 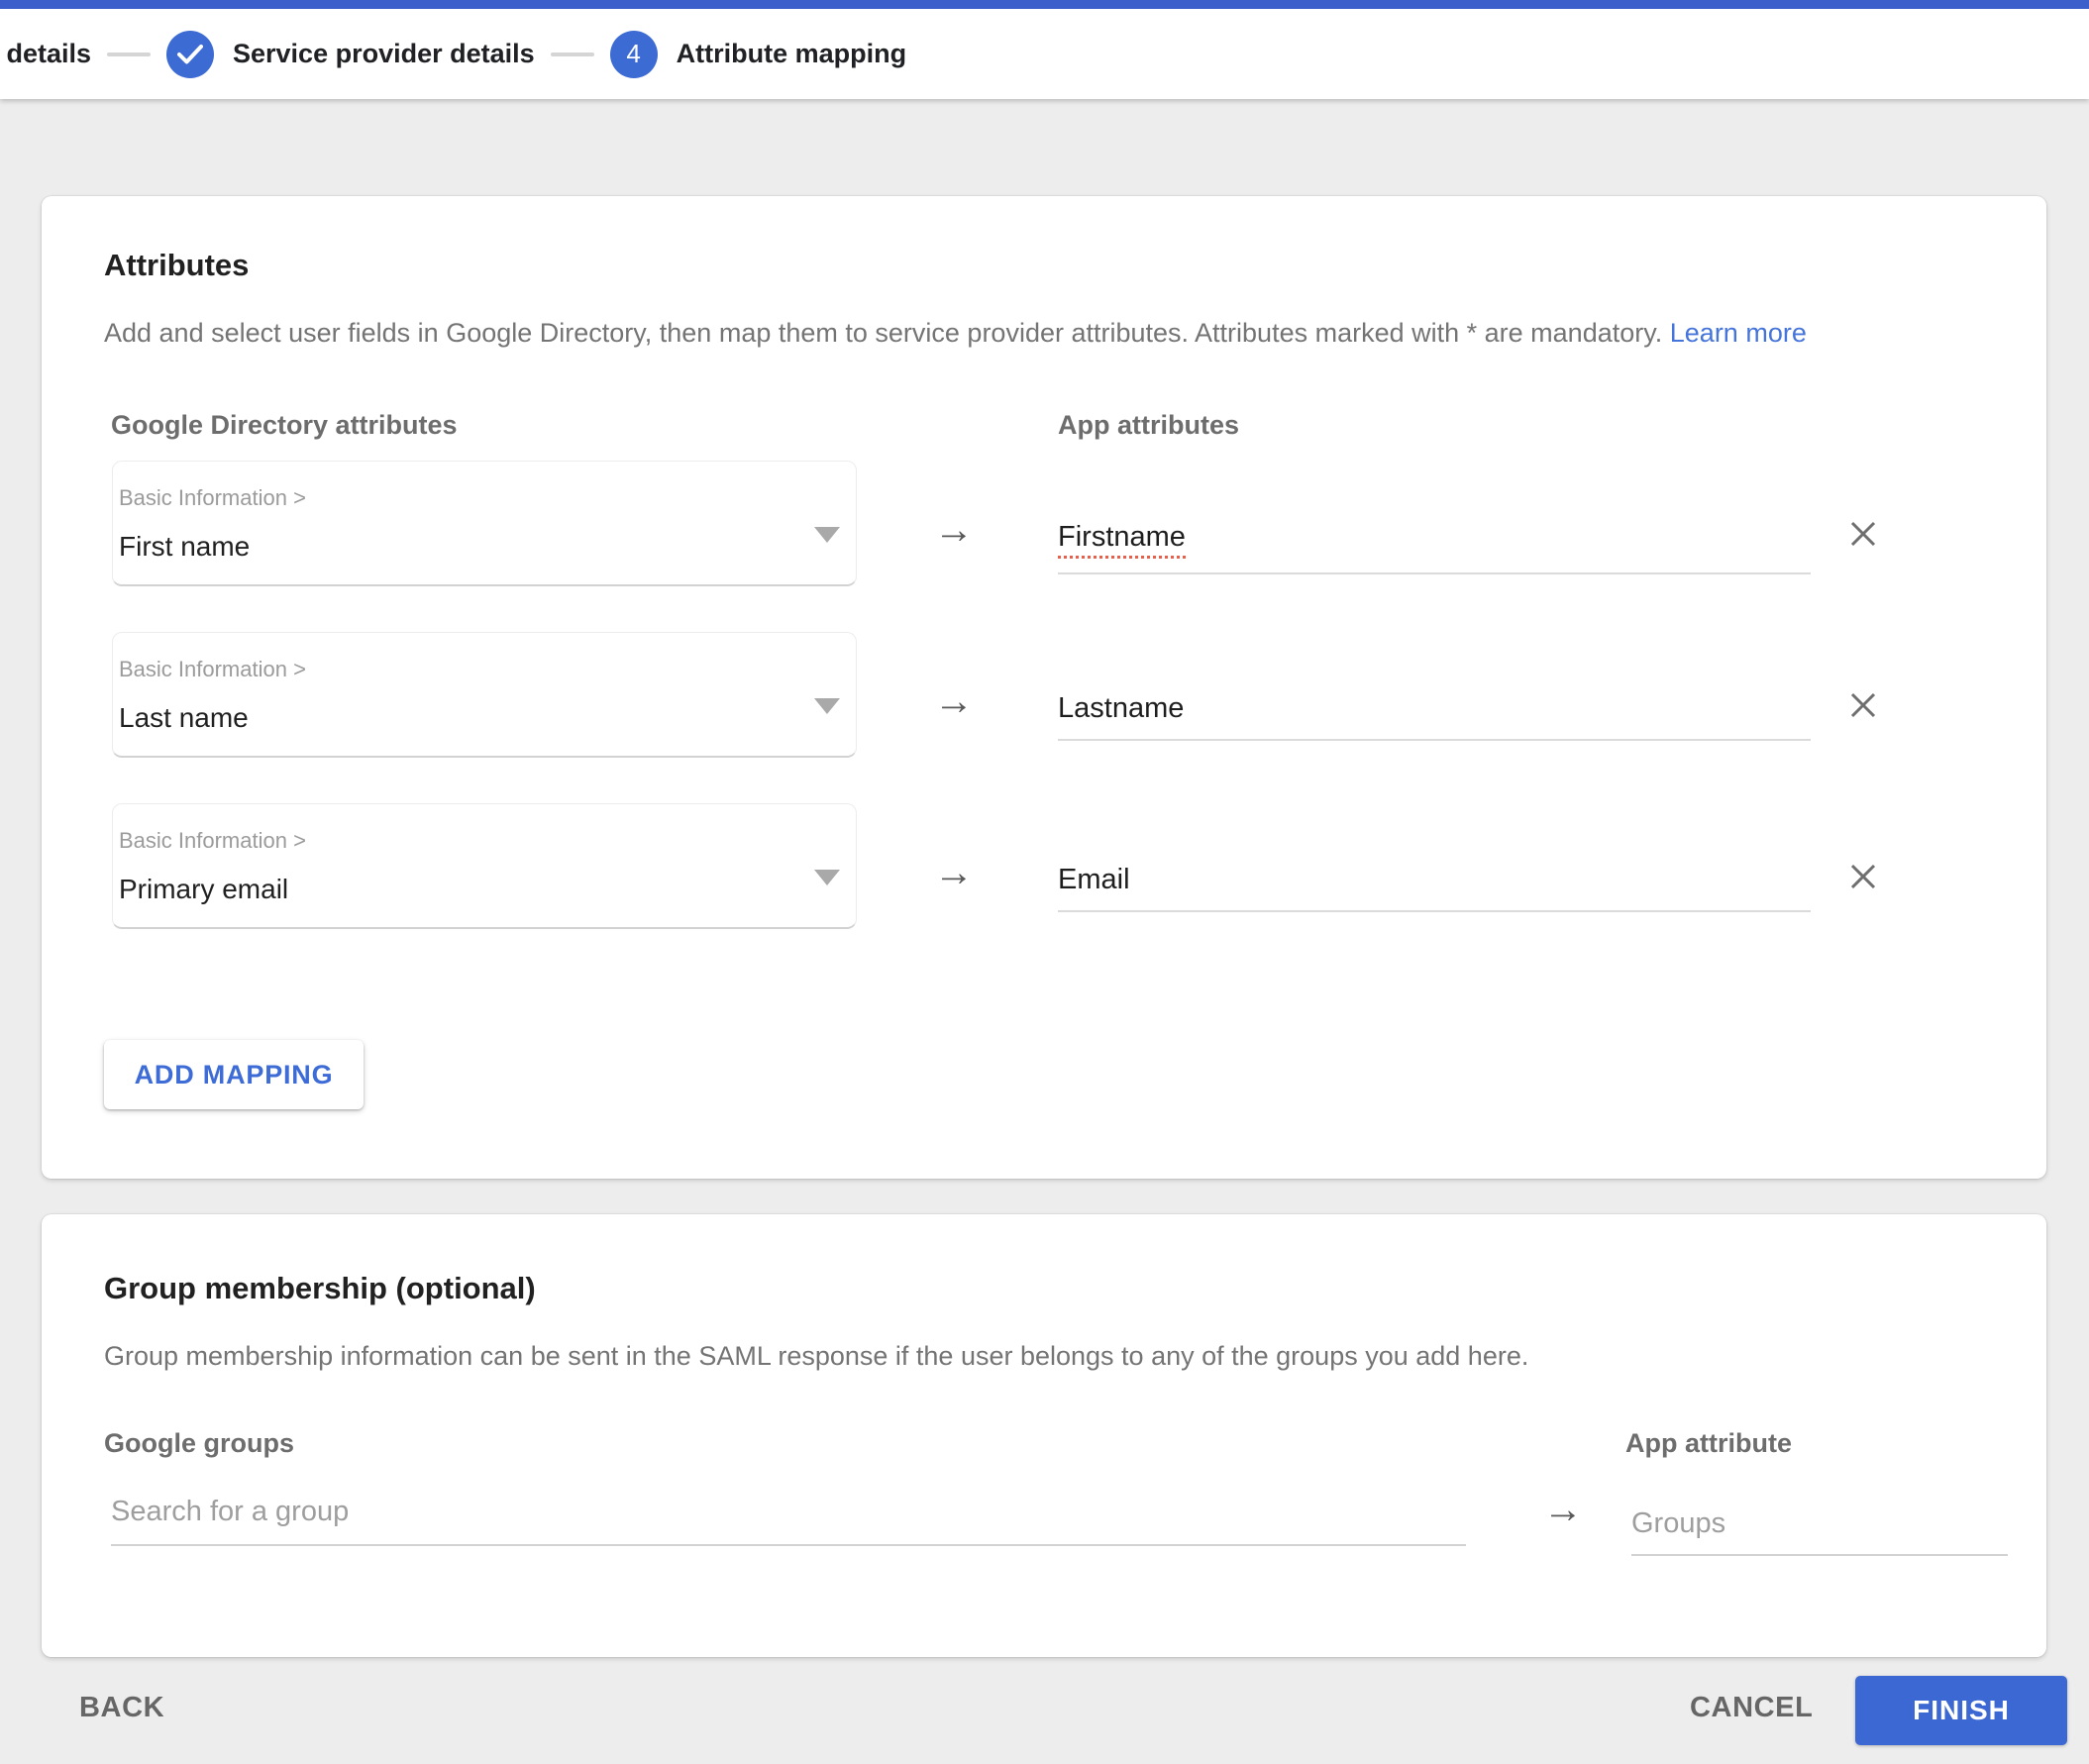 What do you see at coordinates (1434, 716) in the screenshot?
I see `app-attribute-input: Lastname` at bounding box center [1434, 716].